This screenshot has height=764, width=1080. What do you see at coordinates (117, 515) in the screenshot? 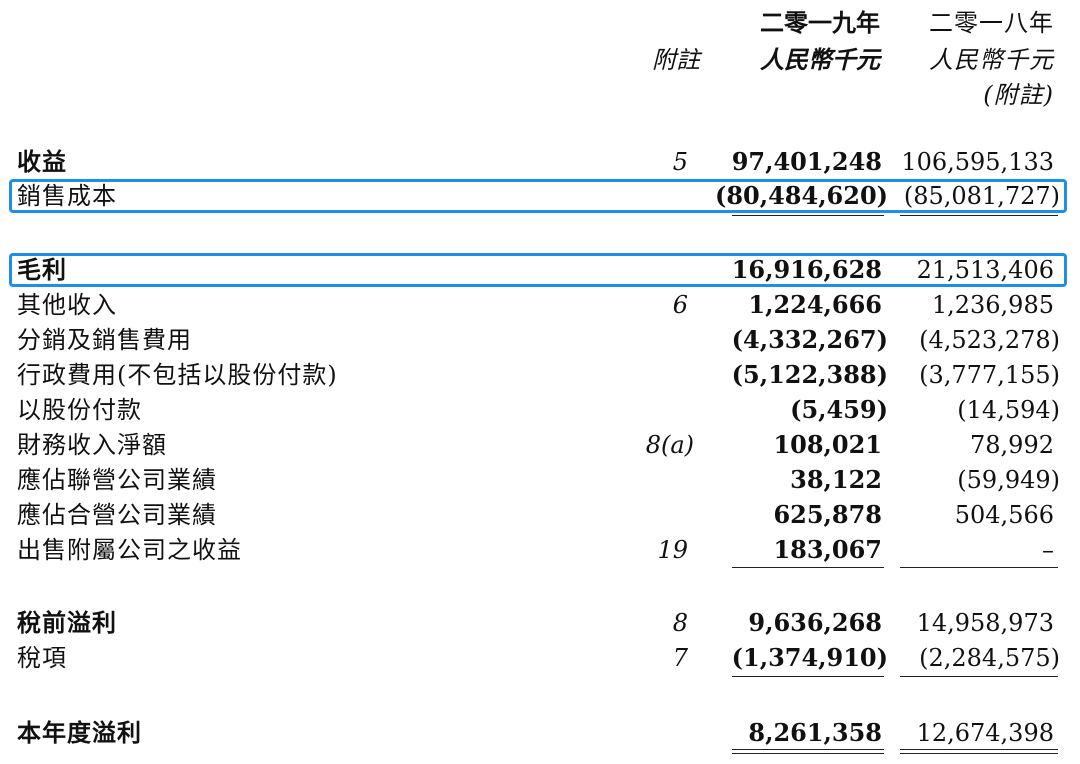
I see `row-label-share-of-joint-ventures: 應佔合營公司業績` at bounding box center [117, 515].